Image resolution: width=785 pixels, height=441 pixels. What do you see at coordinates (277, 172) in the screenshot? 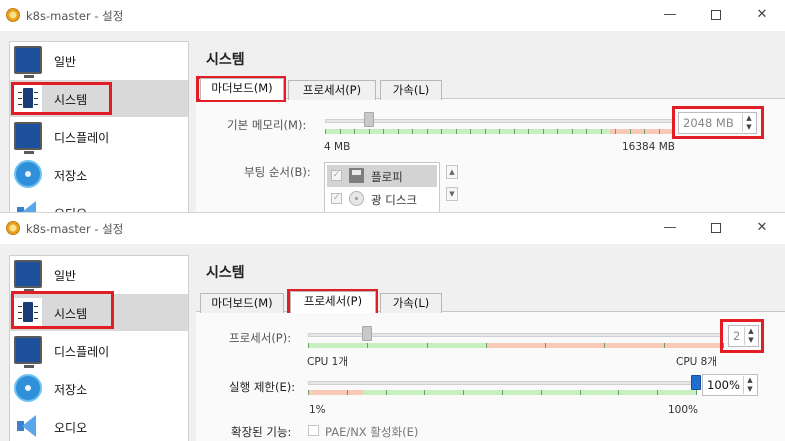
I see `boot-order-label: 부팅 순서(B):` at bounding box center [277, 172].